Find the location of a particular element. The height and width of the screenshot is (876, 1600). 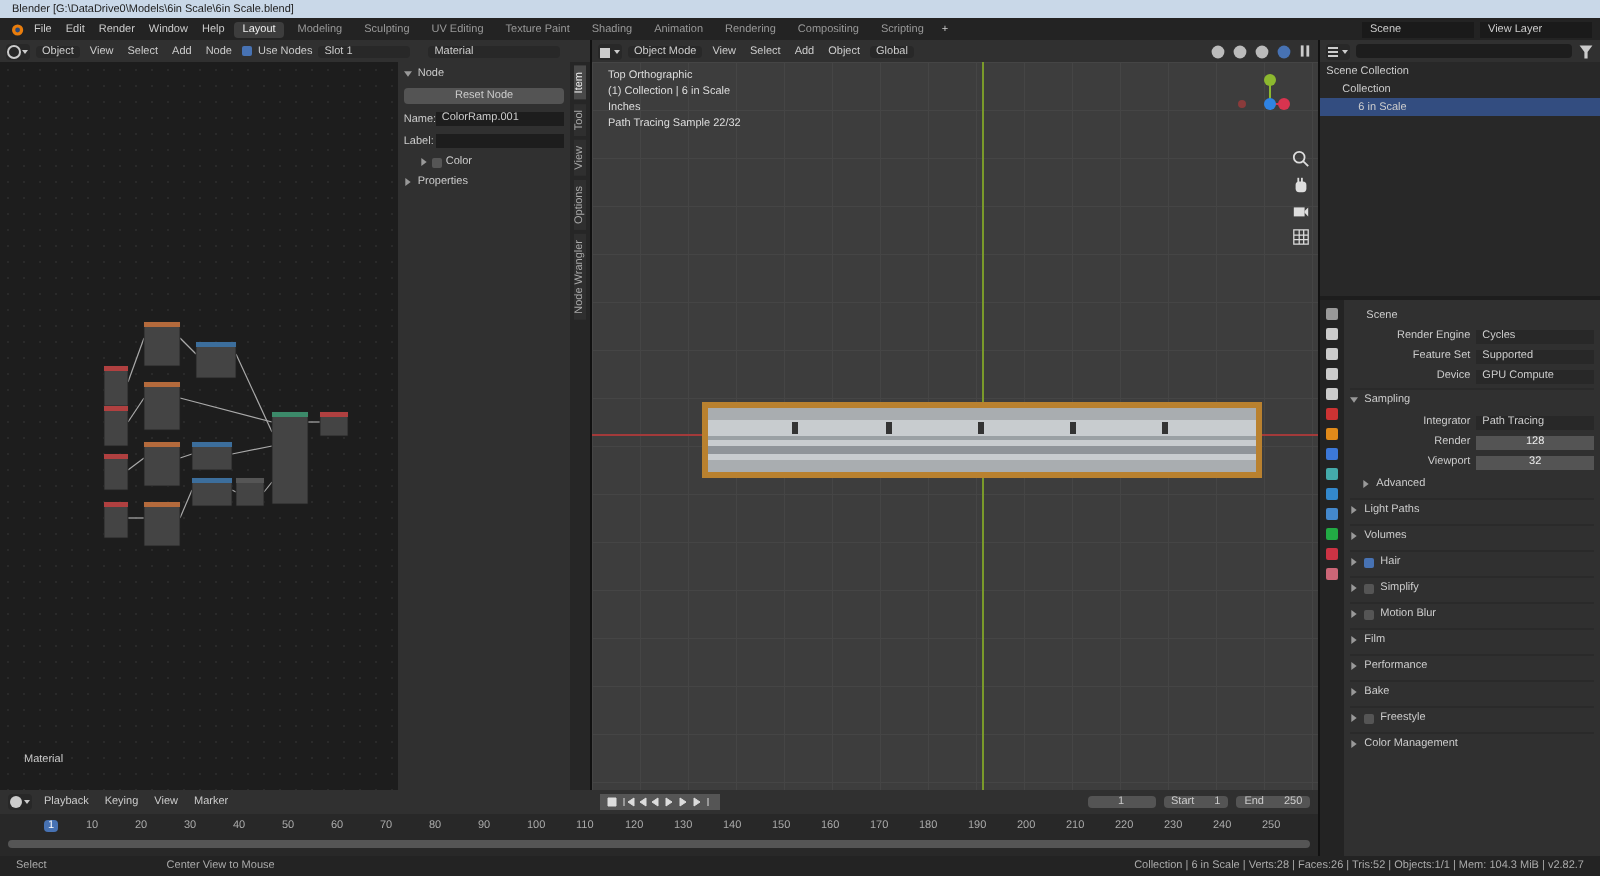

zoom-icon is located at coordinates (1301, 159).